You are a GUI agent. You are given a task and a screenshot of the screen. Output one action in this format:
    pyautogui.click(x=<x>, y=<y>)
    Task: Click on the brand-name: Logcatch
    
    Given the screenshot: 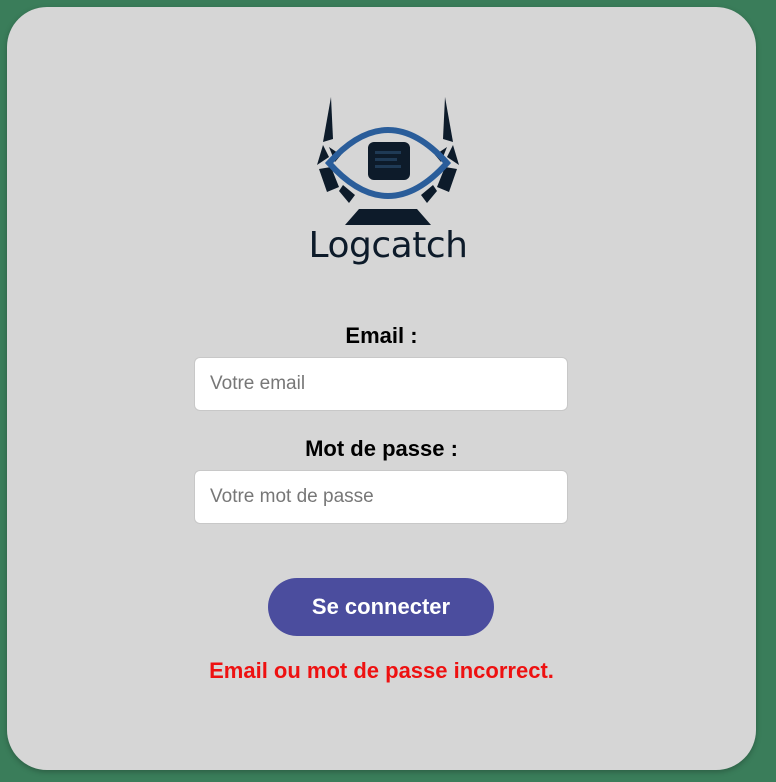 What is the action you would take?
    pyautogui.click(x=388, y=245)
    